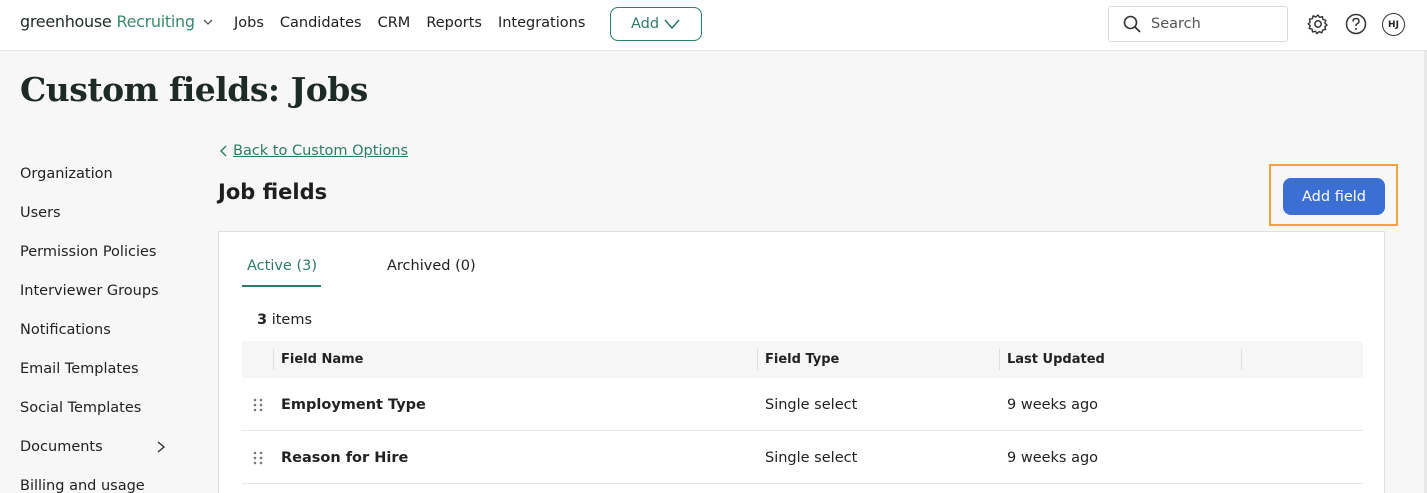  I want to click on brand-name: greenhouse, so click(66, 21).